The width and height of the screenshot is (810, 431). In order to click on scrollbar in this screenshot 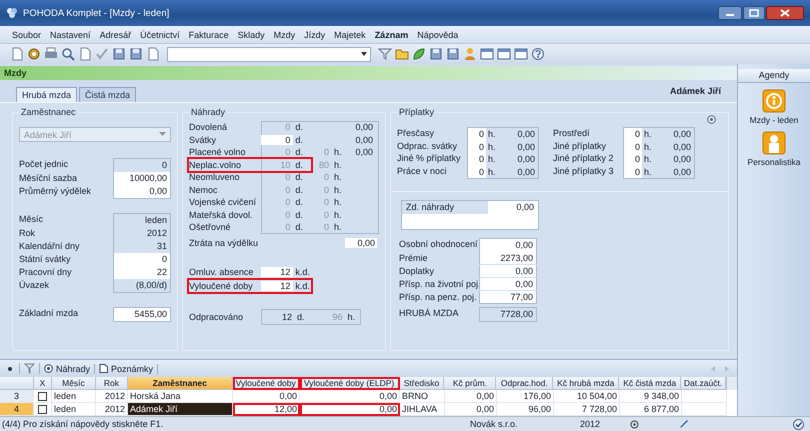, I will do `click(732, 383)`.